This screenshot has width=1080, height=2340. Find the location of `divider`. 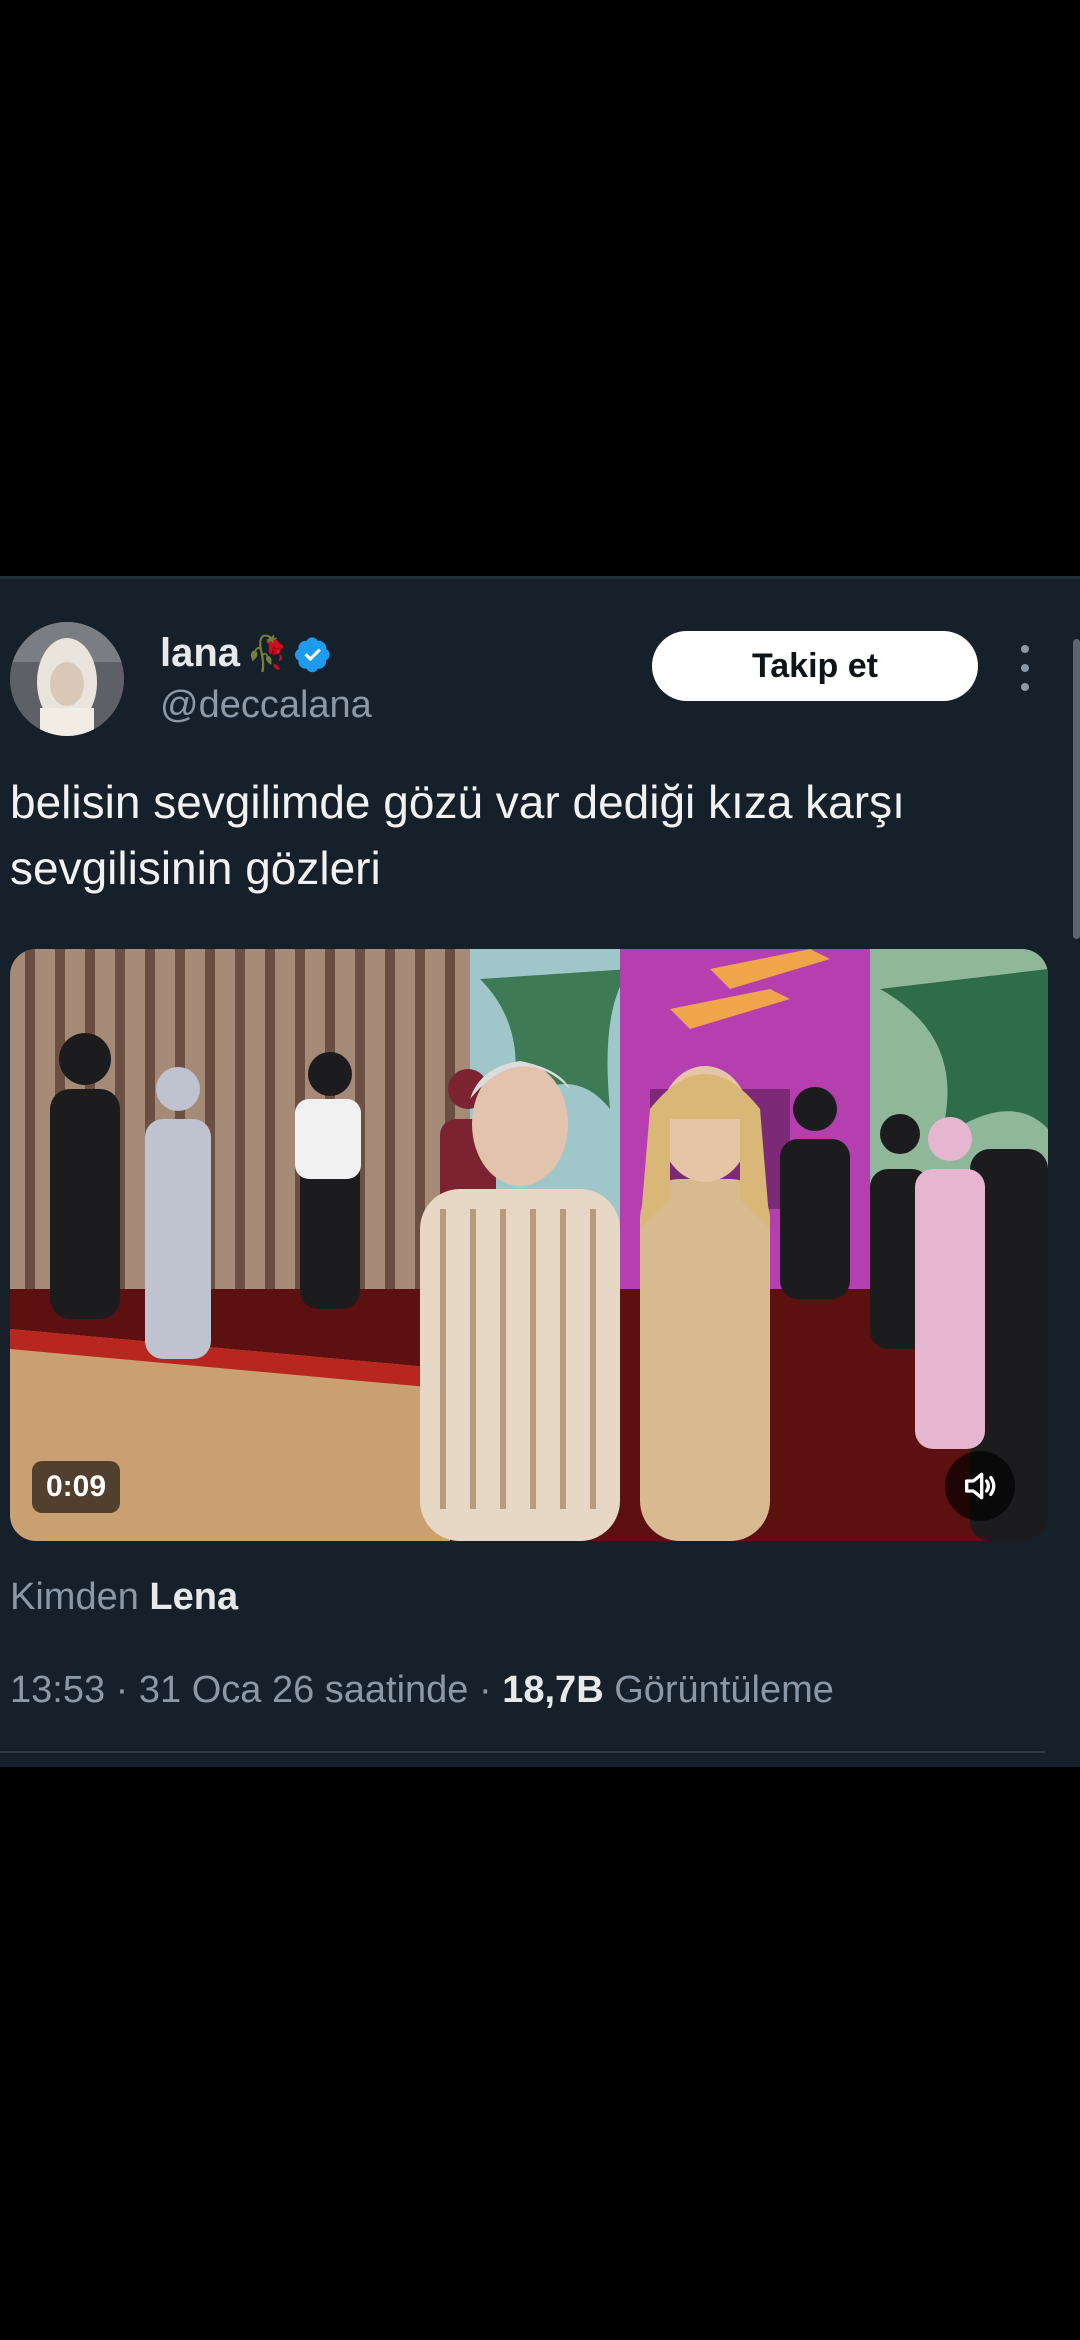

divider is located at coordinates (522, 1752).